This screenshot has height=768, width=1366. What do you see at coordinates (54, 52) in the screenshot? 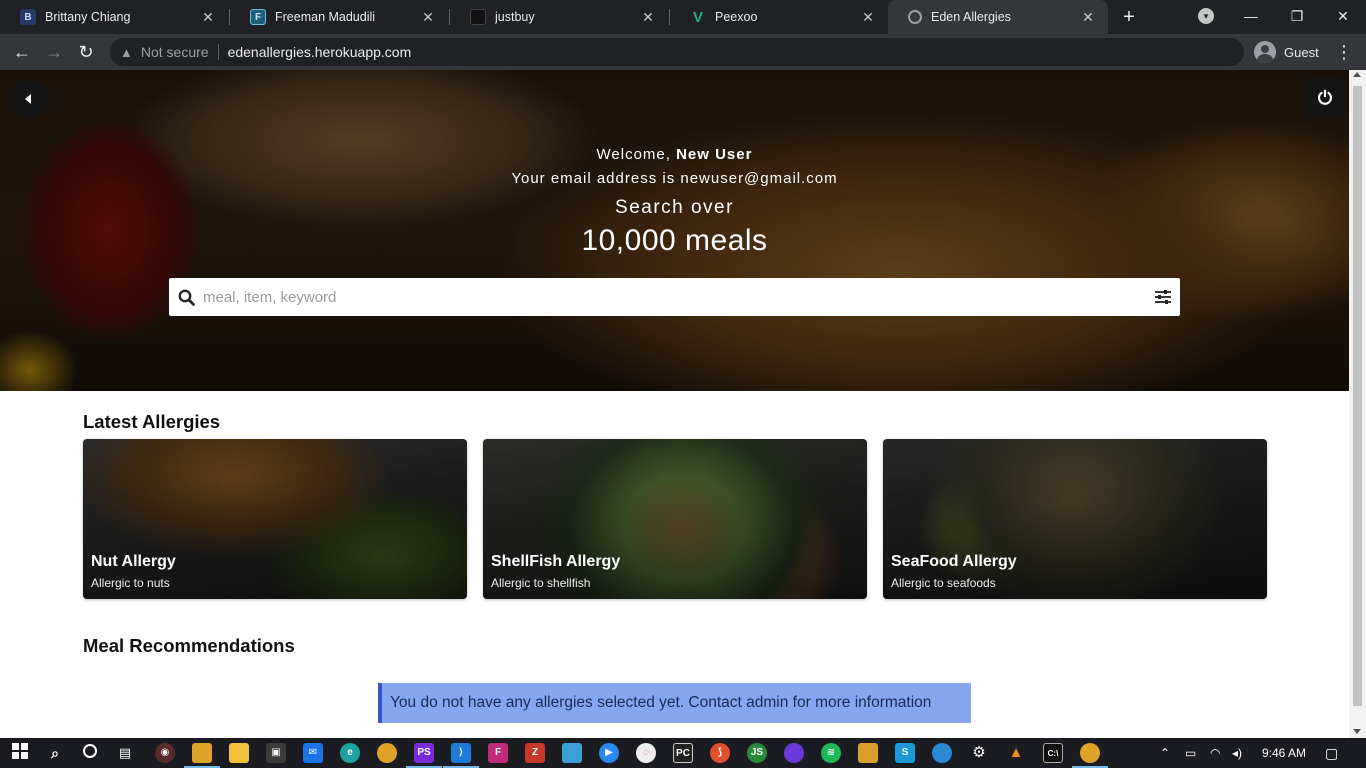
I see `forward-arrow-icon: →` at bounding box center [54, 52].